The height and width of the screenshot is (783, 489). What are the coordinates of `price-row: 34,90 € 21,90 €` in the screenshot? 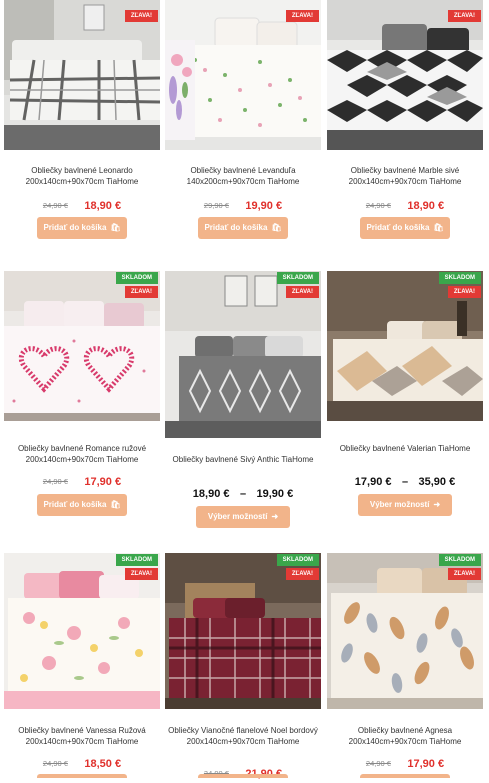 It's located at (243, 773).